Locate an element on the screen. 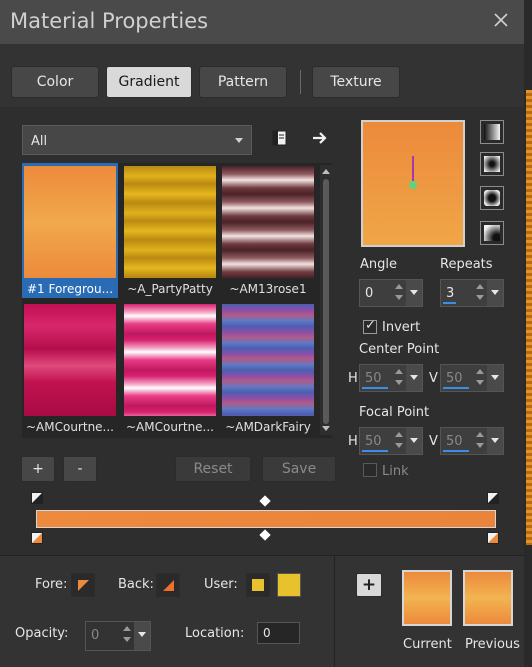 The width and height of the screenshot is (532, 667). repeats-spinbox: 3 is located at coordinates (472, 293).